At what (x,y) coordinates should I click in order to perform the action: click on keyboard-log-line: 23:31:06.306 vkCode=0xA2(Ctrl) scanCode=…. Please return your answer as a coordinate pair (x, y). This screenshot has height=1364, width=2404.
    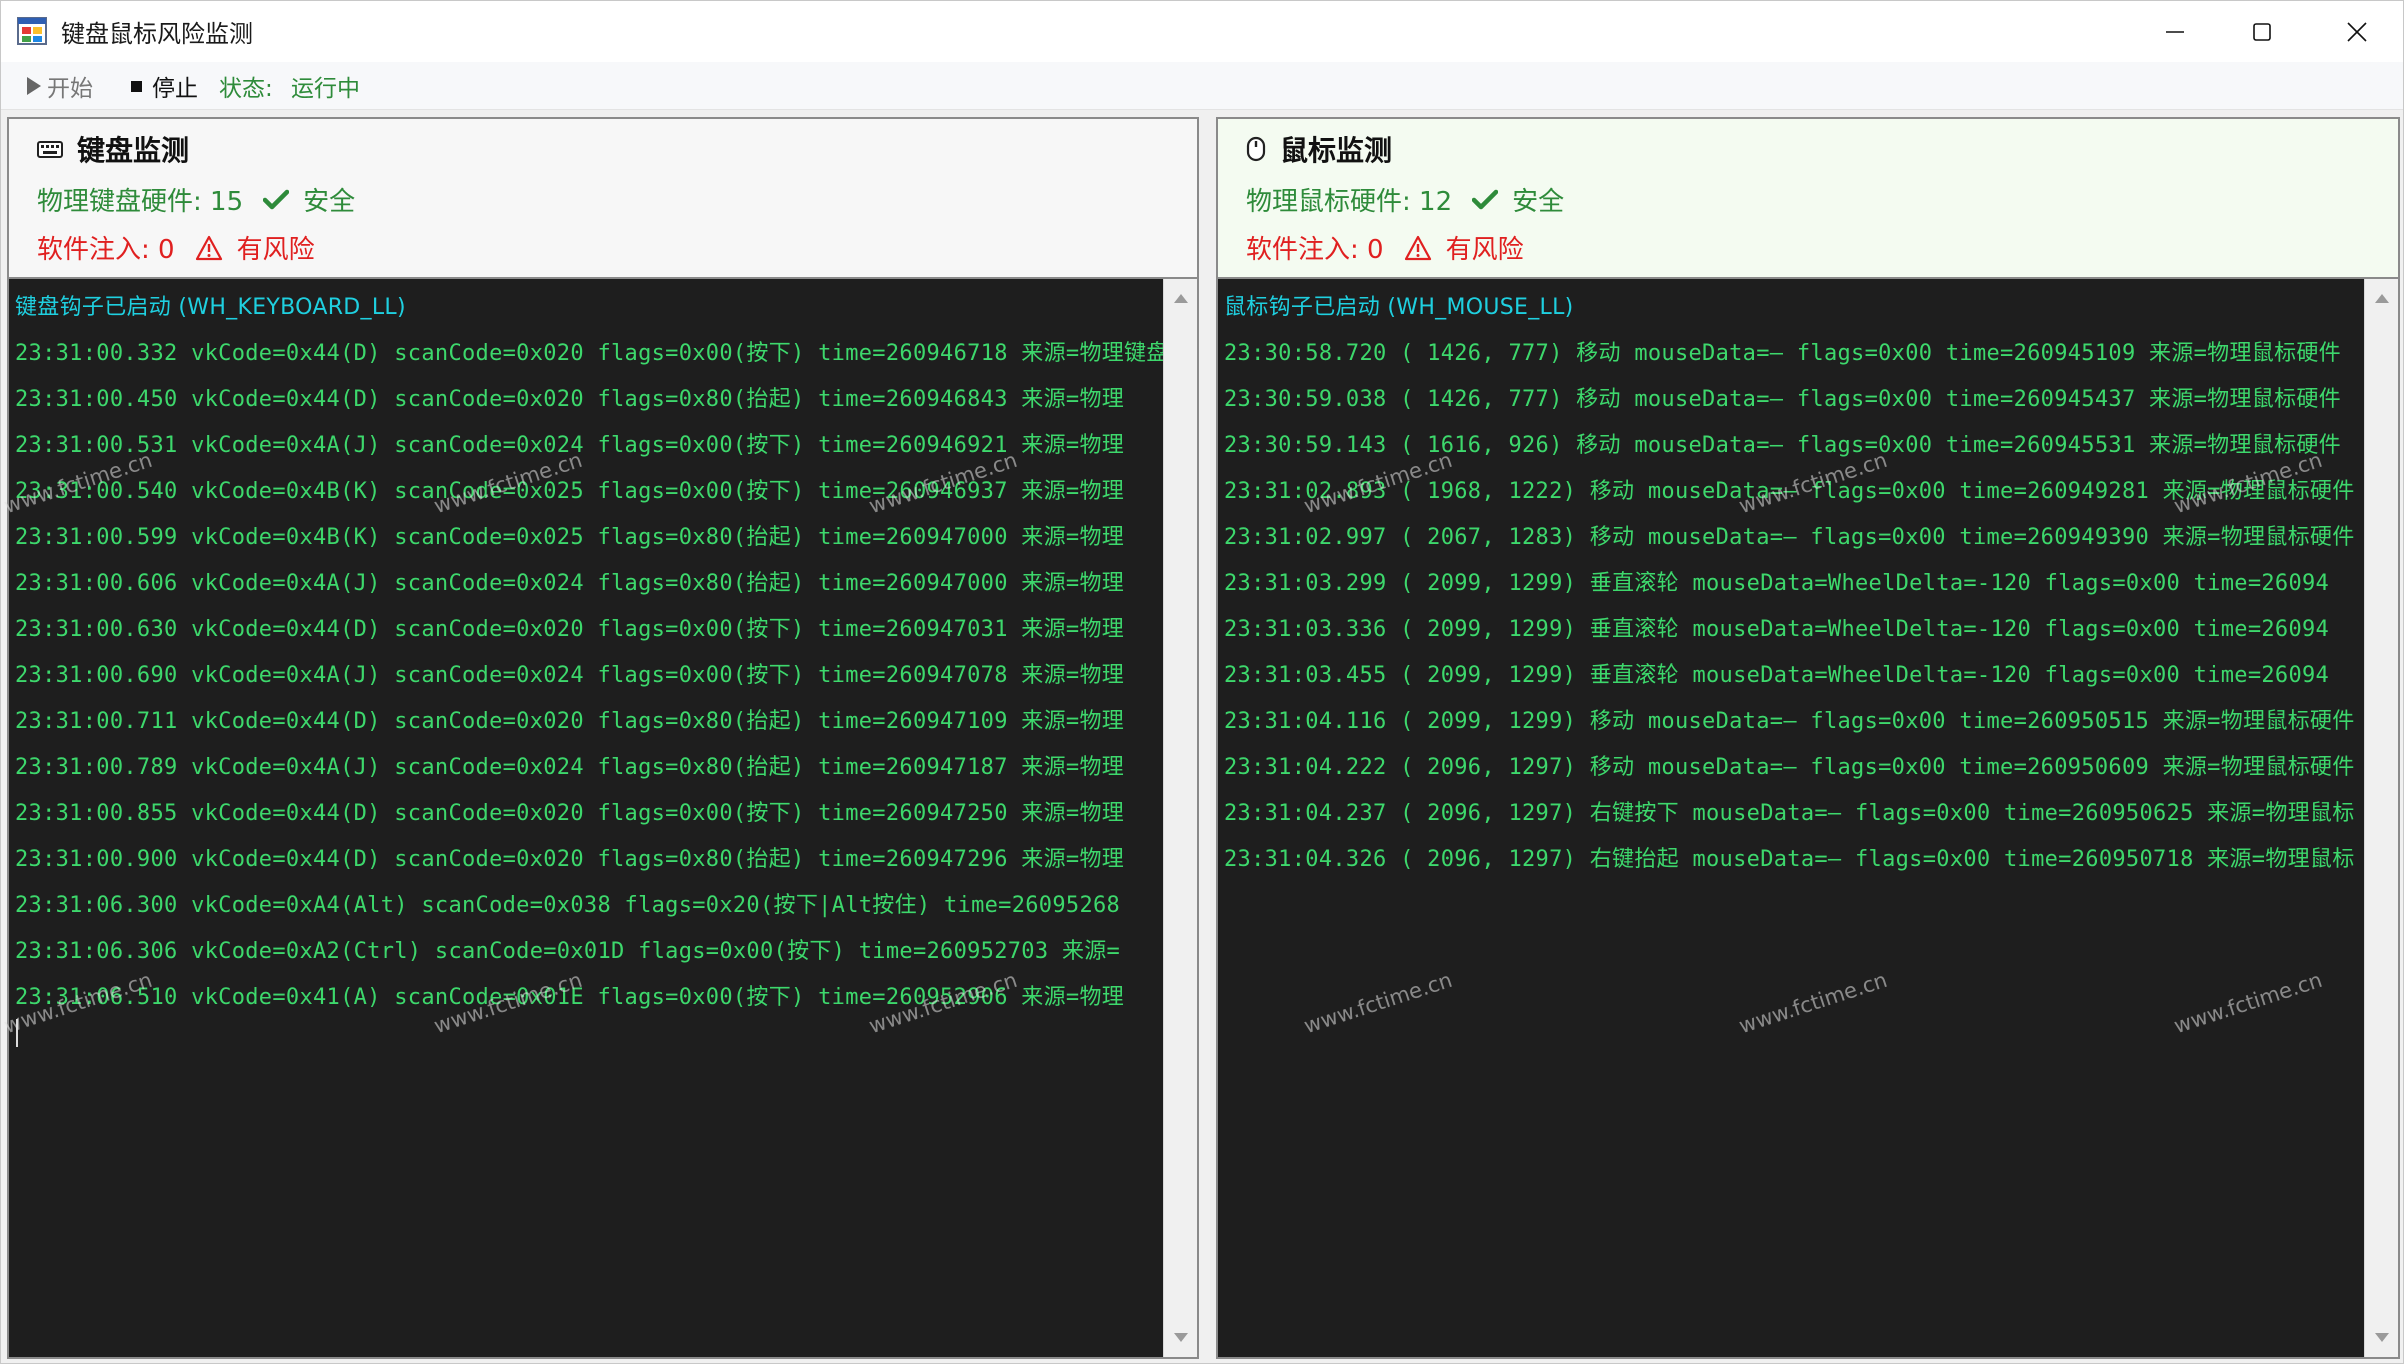
    Looking at the image, I should click on (568, 951).